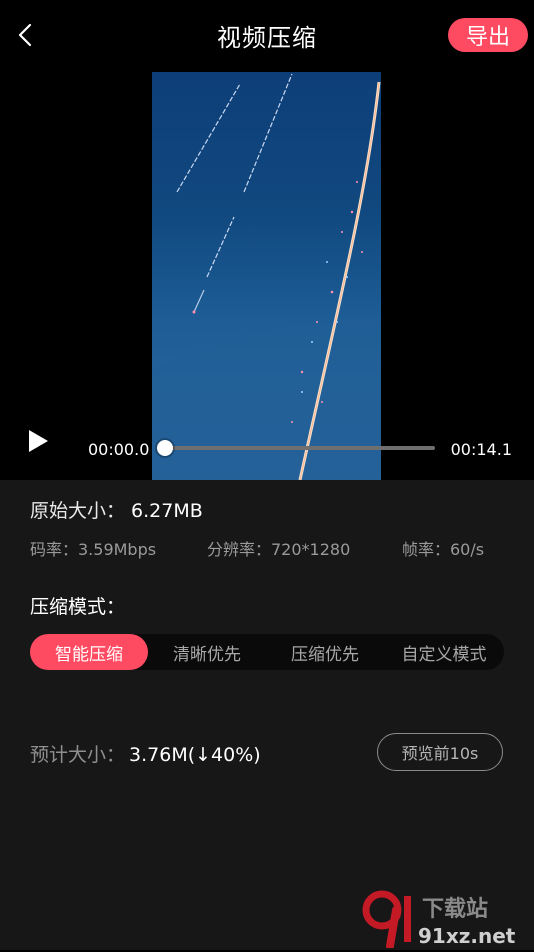 The width and height of the screenshot is (534, 952). Describe the element at coordinates (78, 755) in the screenshot. I see `estimated-size-label: 预计大小：` at that location.